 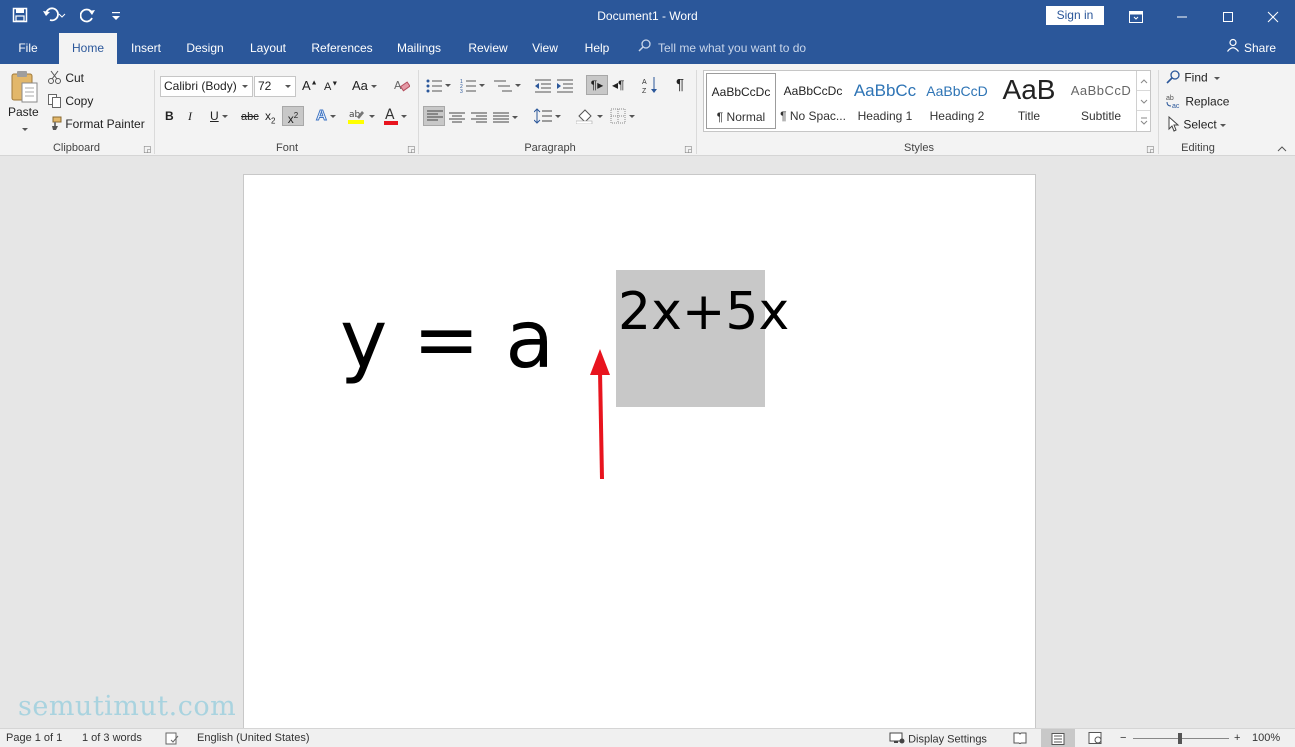 I want to click on select-button: Select, so click(x=1196, y=125).